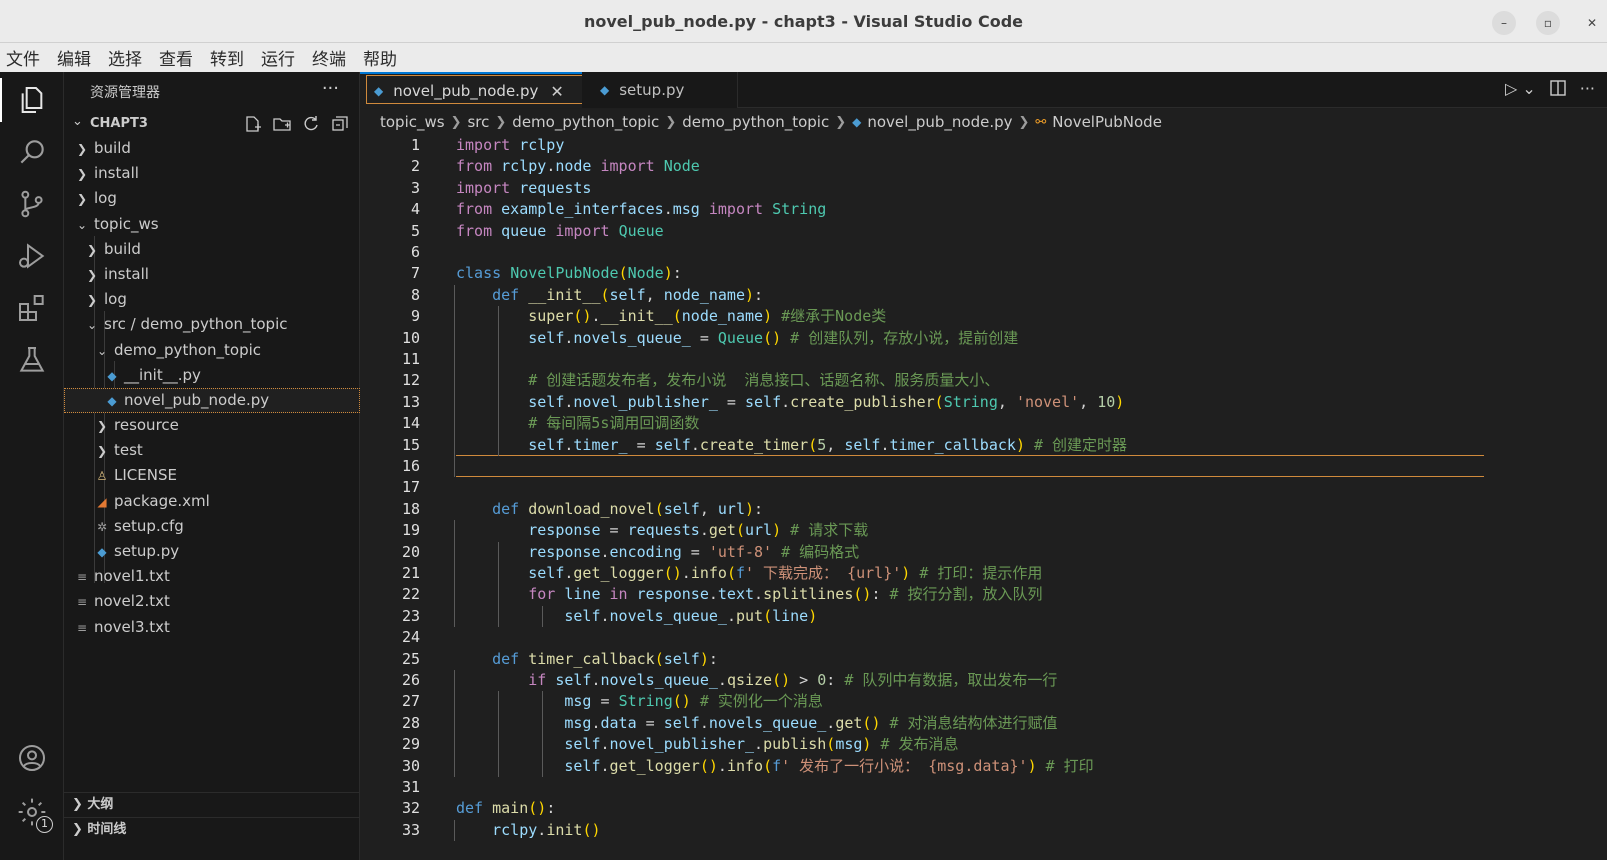 This screenshot has width=1607, height=860. I want to click on breadcrumb-item: NovelPubNode, so click(1107, 122).